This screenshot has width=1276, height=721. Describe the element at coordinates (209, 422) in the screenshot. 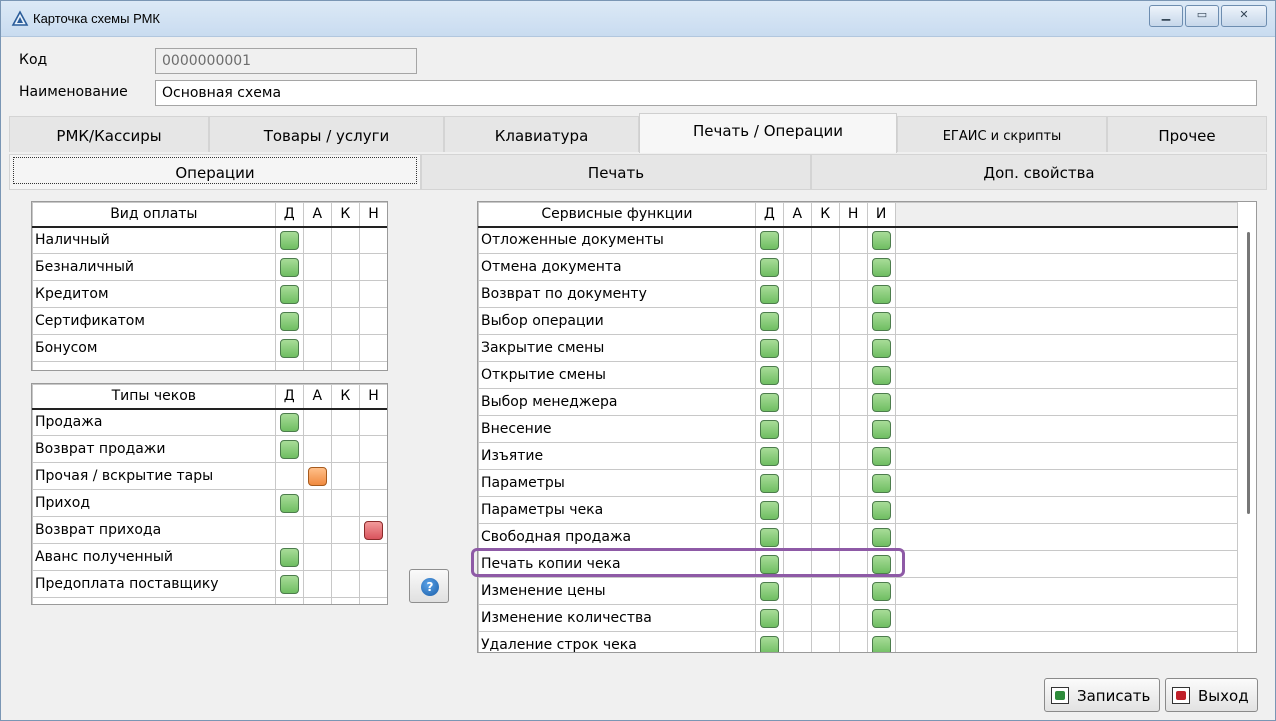

I see `table-row: Продажа` at that location.